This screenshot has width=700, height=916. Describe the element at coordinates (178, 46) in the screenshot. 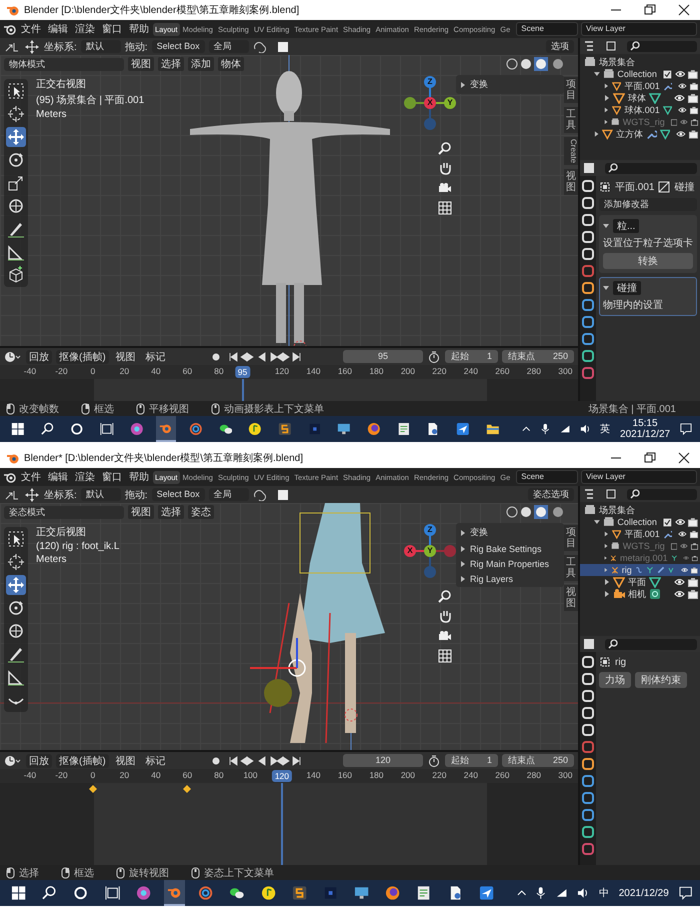

I see `drag-dropdown: Select Box` at that location.